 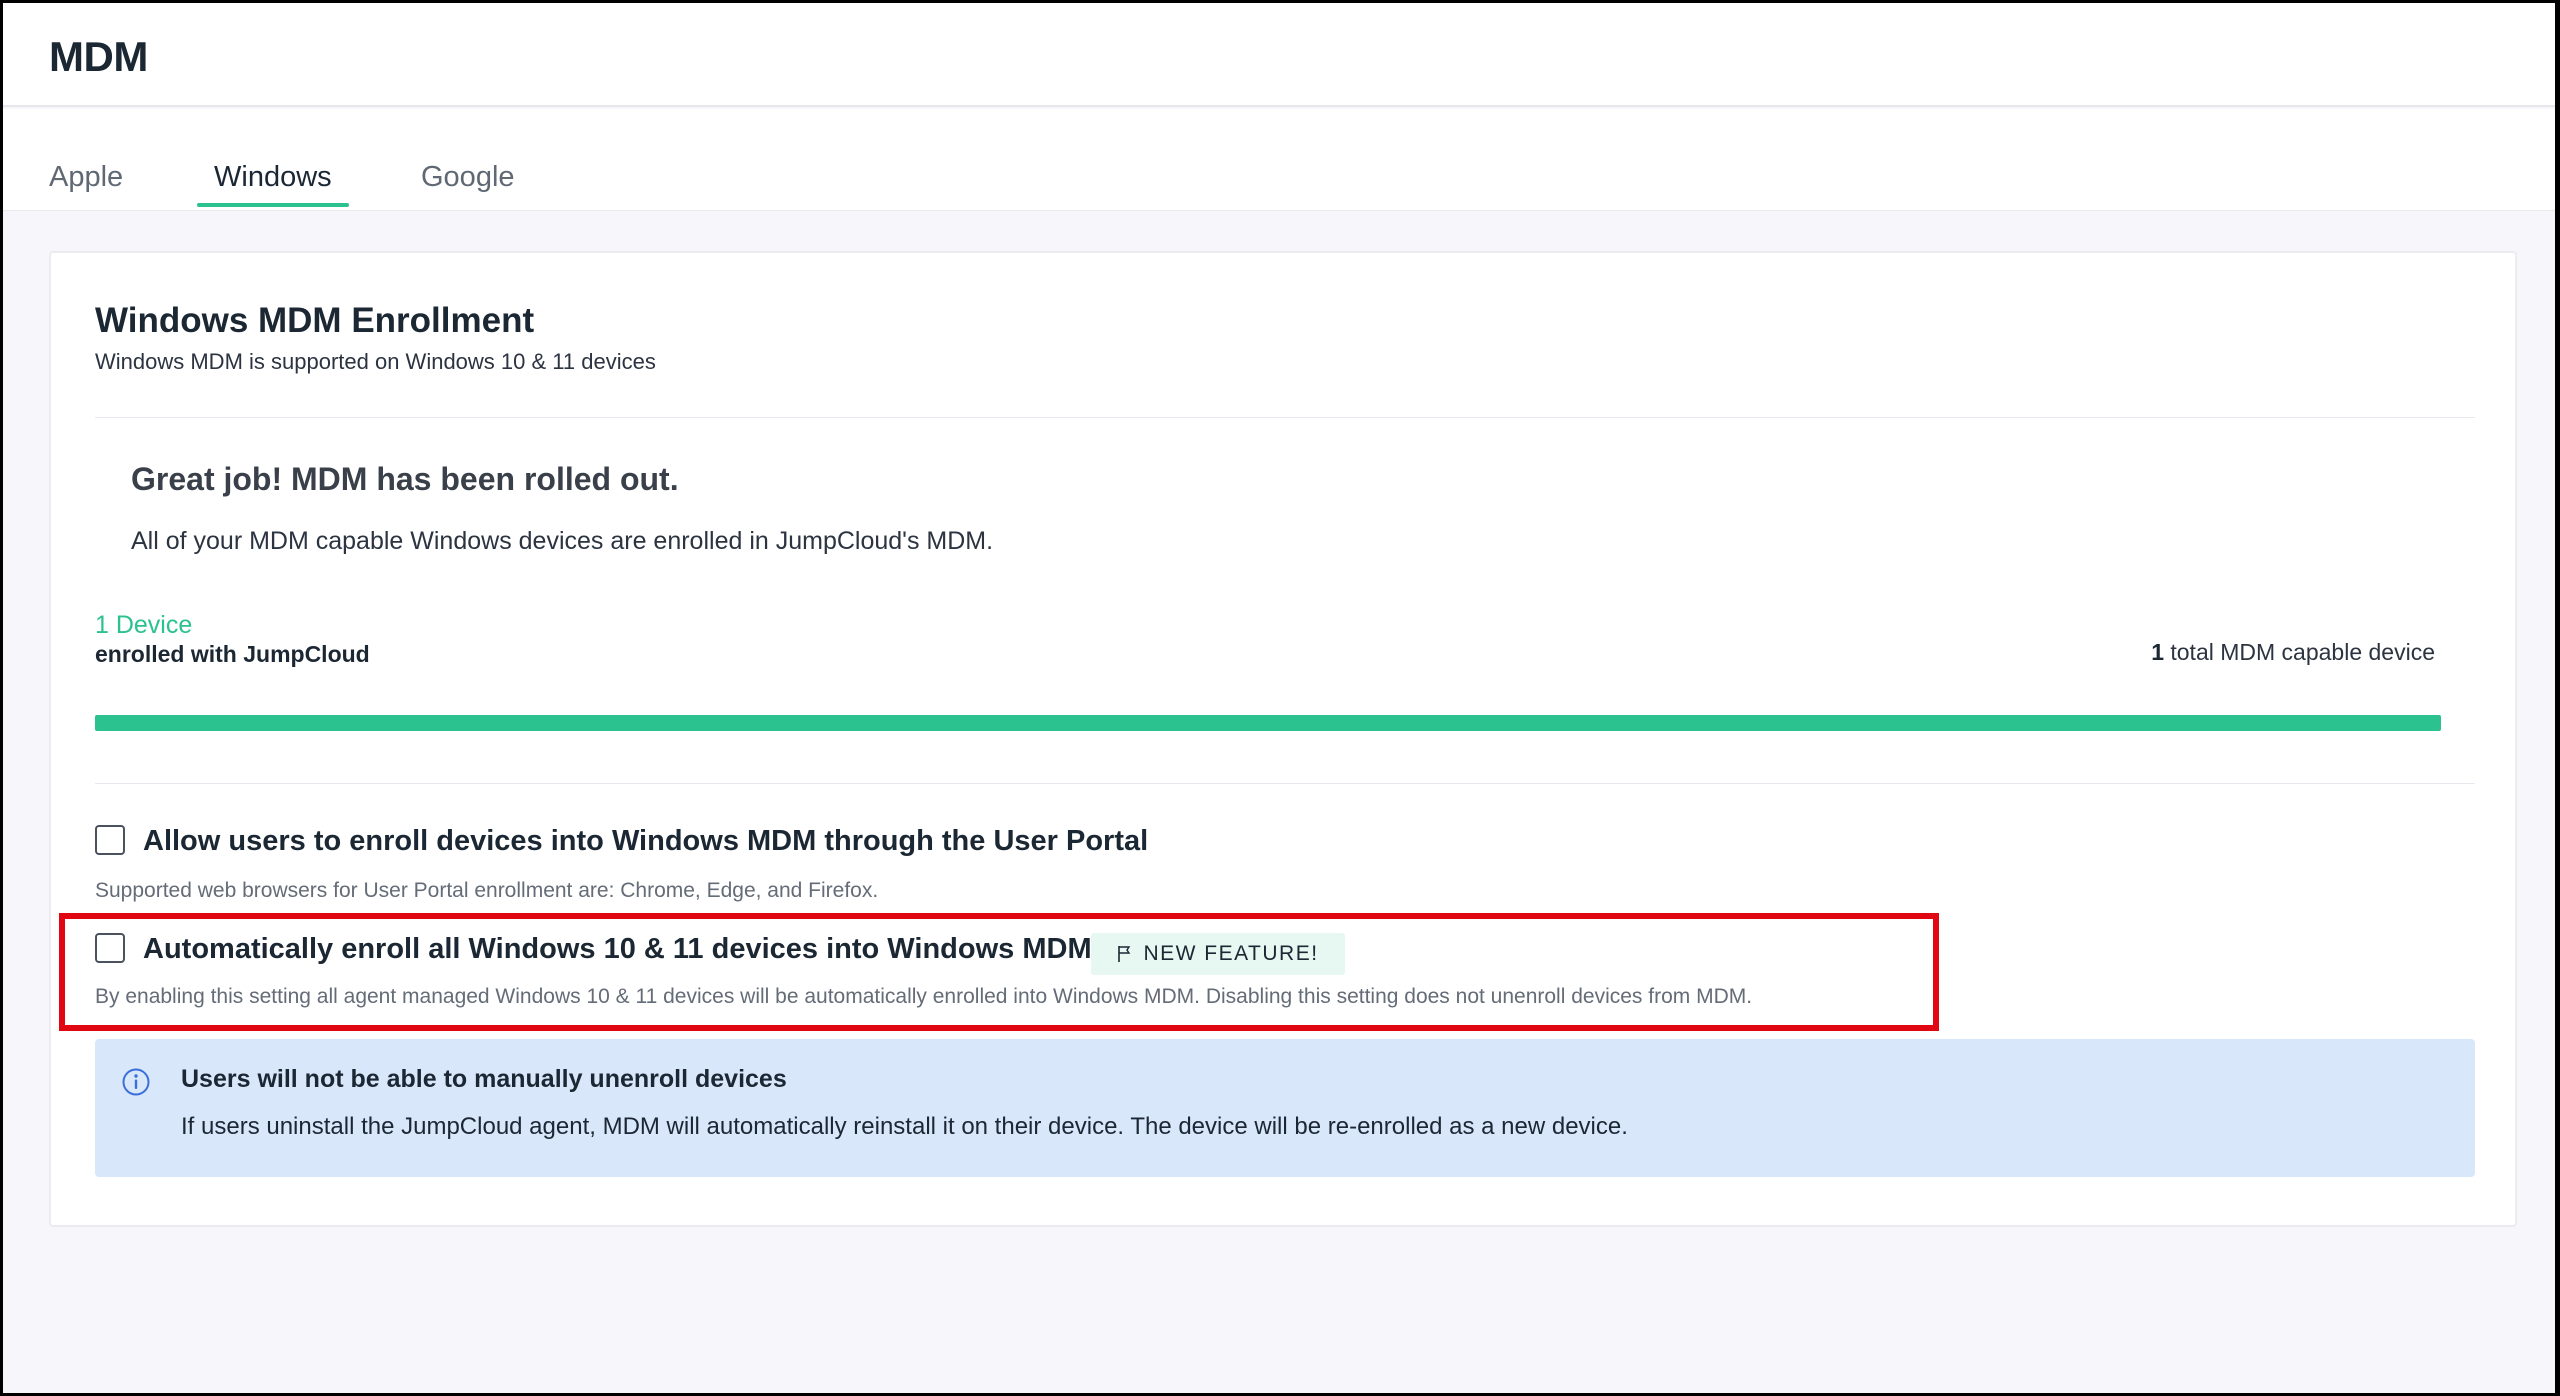 I want to click on info-icon, so click(x=136, y=1082).